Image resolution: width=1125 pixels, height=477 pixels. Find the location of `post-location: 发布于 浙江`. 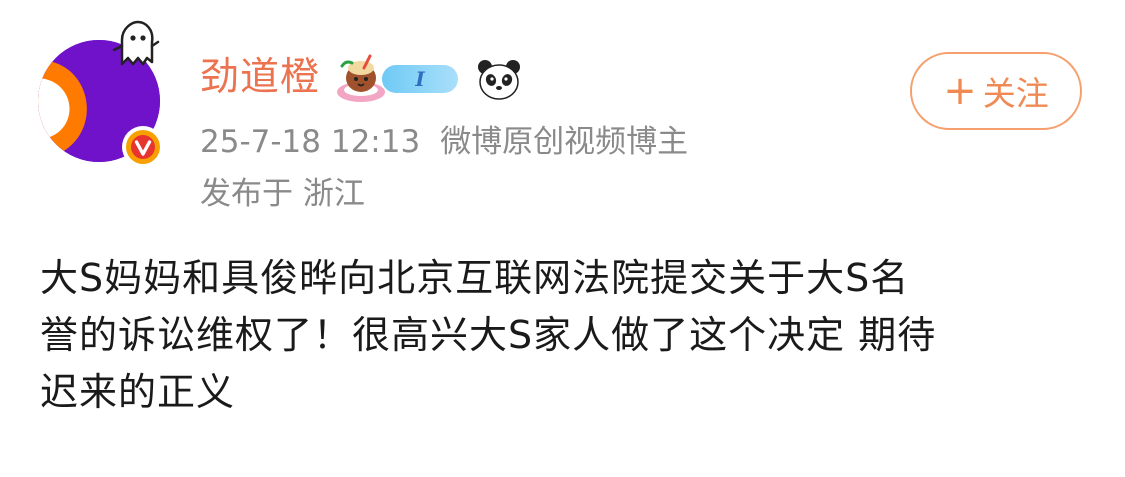

post-location: 发布于 浙江 is located at coordinates (282, 194).